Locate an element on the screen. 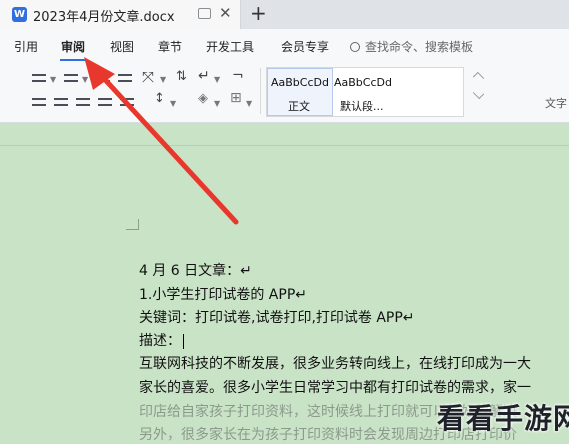 The height and width of the screenshot is (444, 569). align-center-icon is located at coordinates (61, 102).